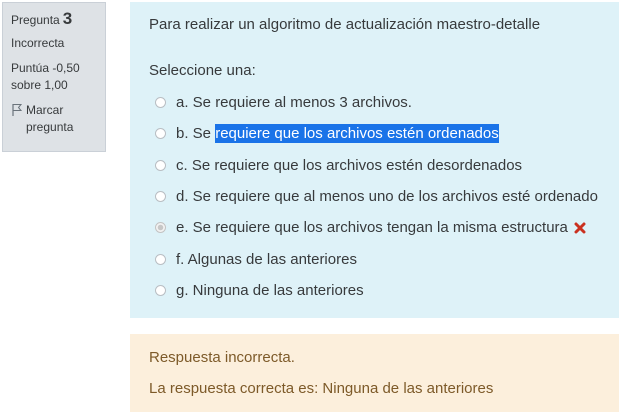  What do you see at coordinates (45, 68) in the screenshot?
I see `grade-line-1: Puntúa -0,50` at bounding box center [45, 68].